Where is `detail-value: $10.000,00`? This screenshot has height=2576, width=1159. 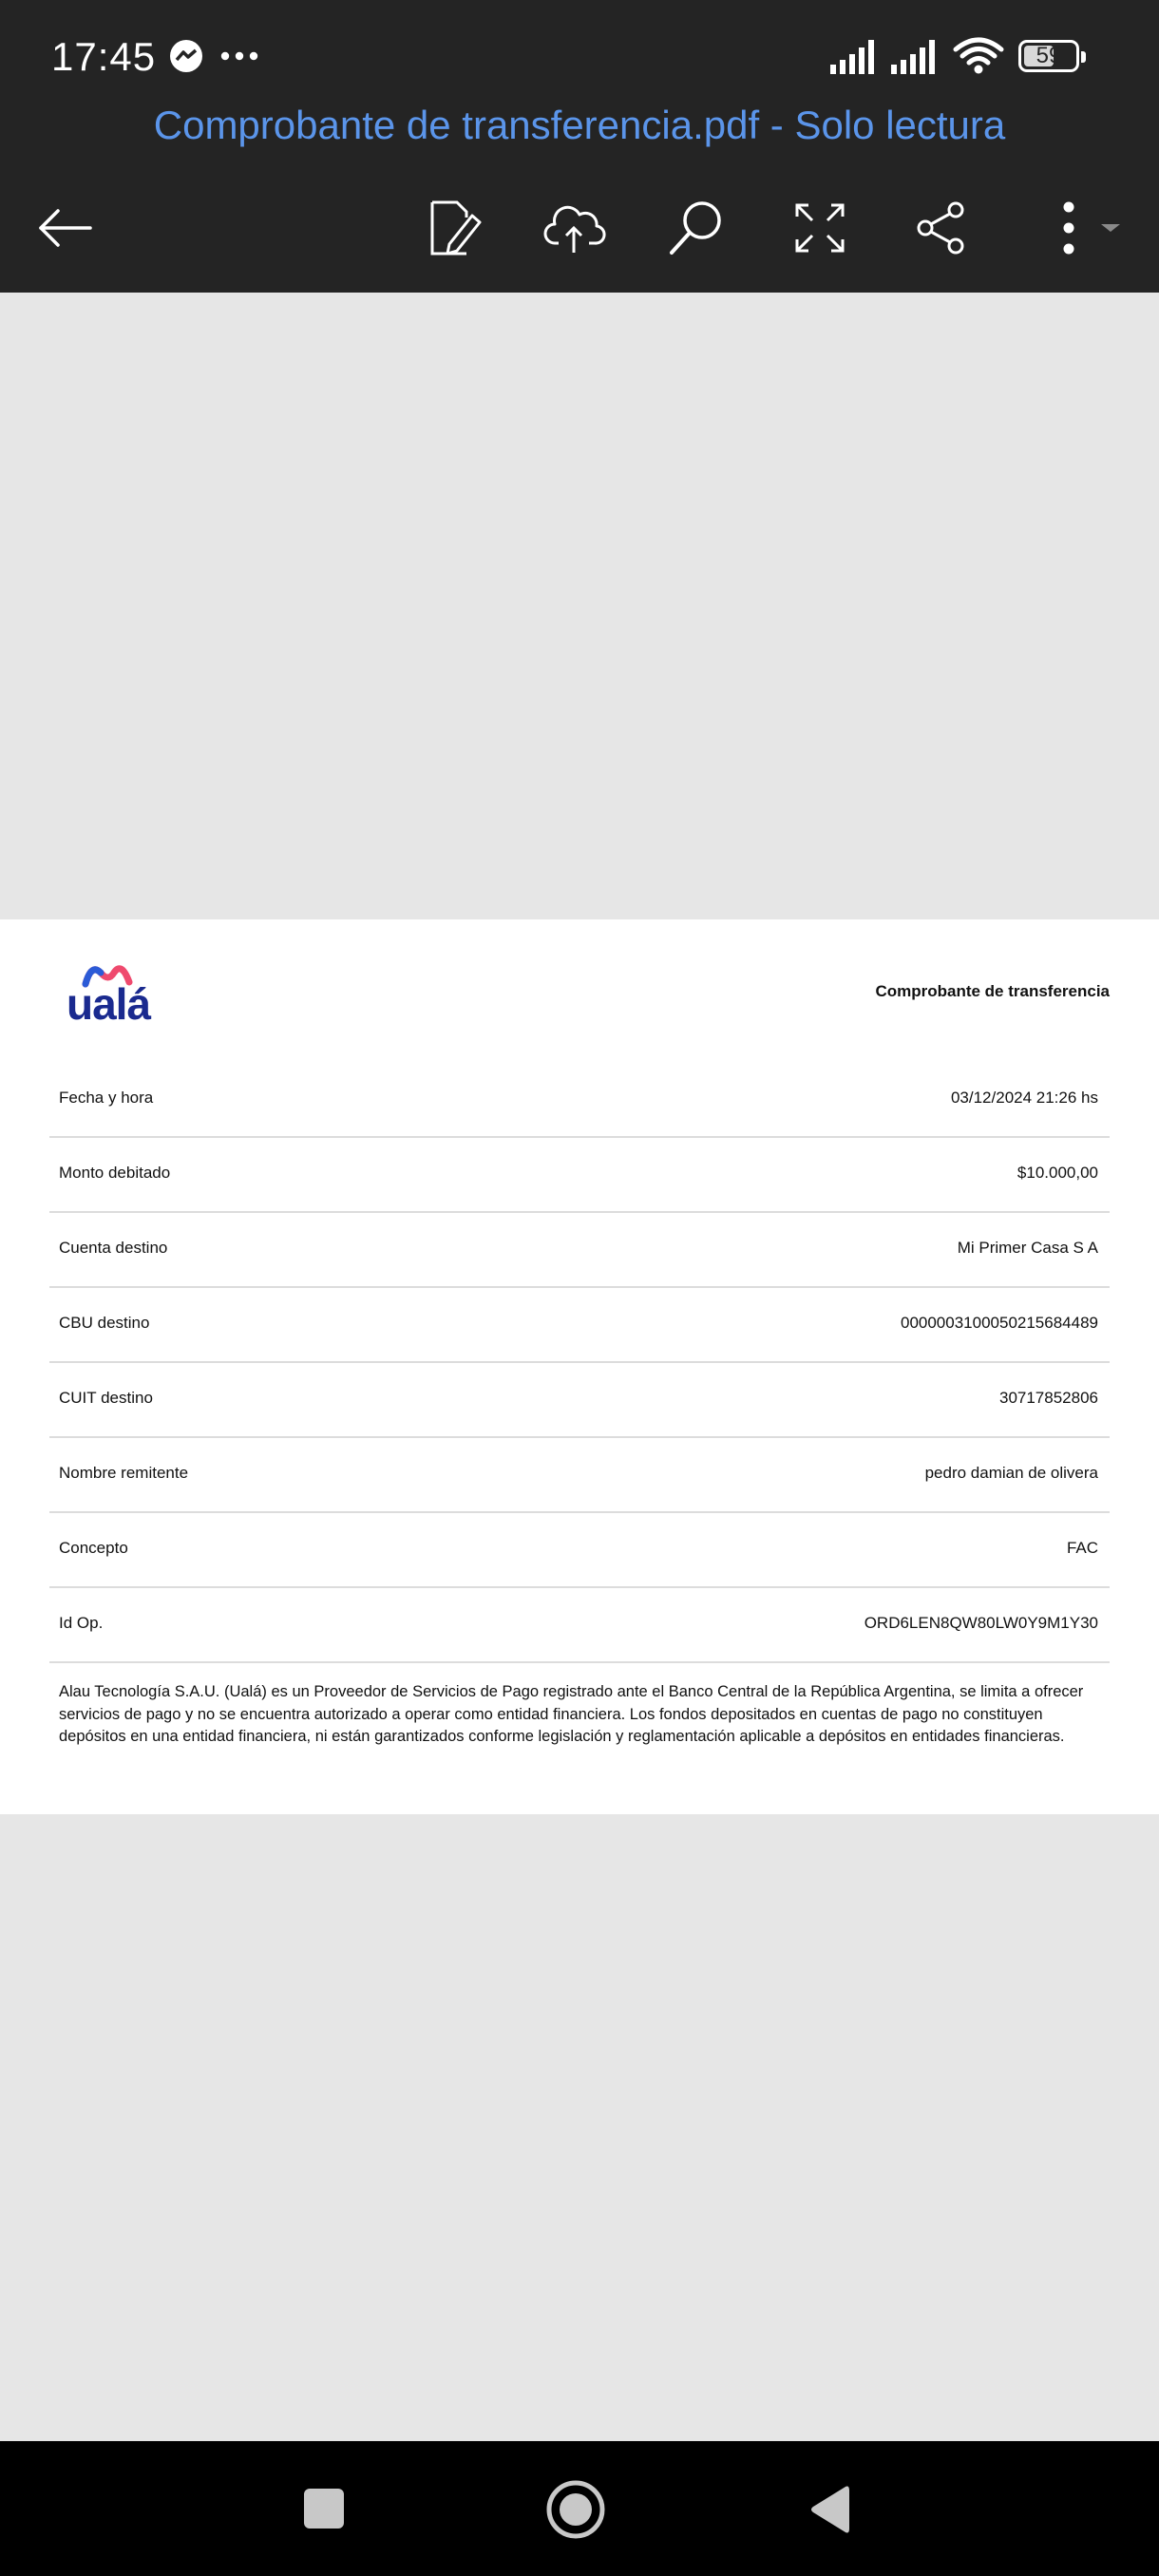 detail-value: $10.000,00 is located at coordinates (1057, 1173).